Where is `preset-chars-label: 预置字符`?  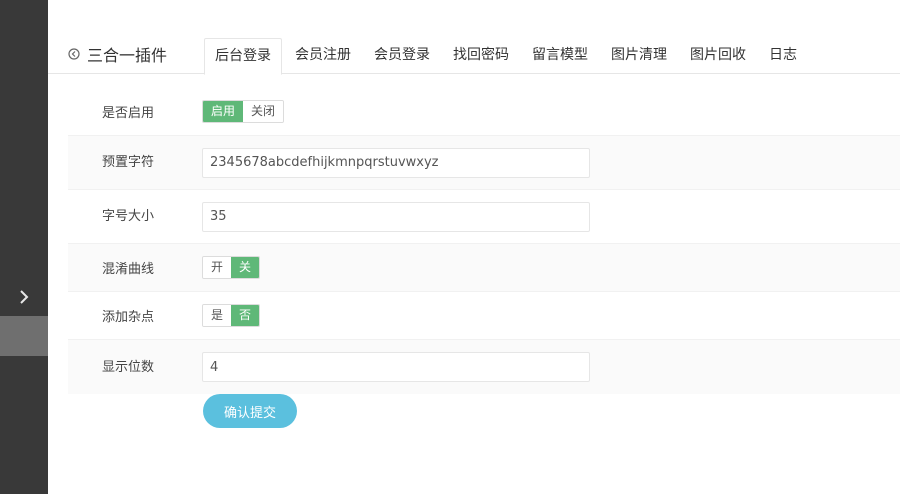
preset-chars-label: 预置字符 is located at coordinates (128, 162).